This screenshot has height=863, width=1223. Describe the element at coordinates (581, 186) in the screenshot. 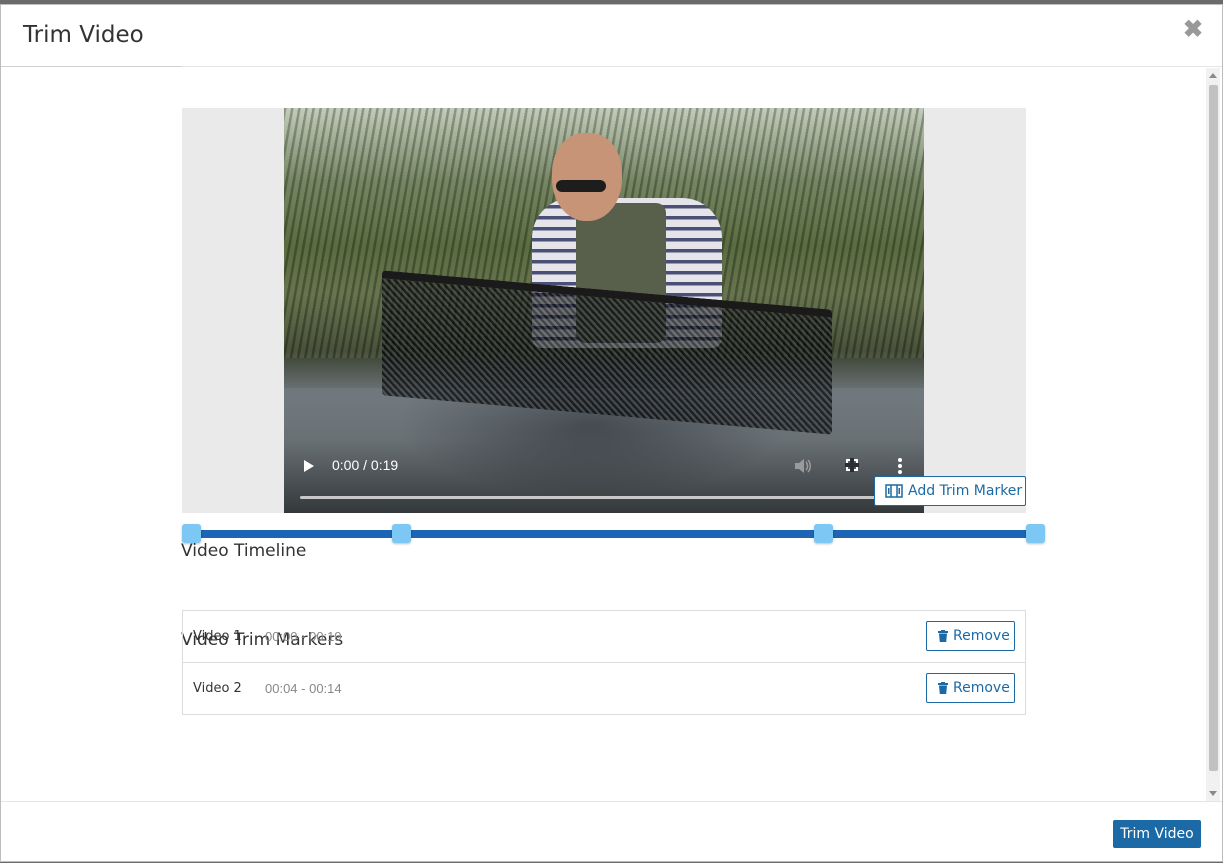

I see `video-person-sunglasses` at that location.